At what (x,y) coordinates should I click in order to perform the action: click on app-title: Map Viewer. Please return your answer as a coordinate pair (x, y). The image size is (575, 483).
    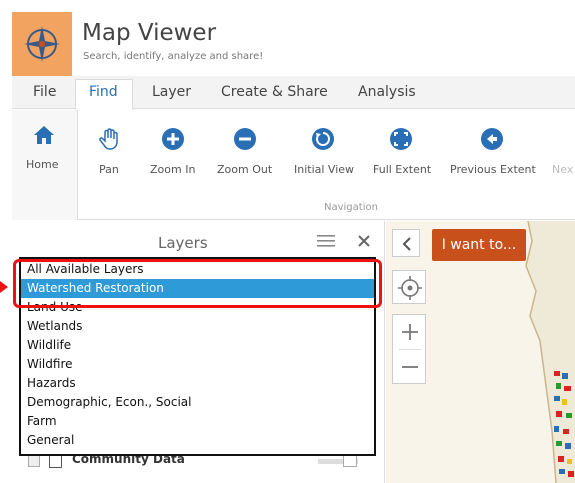
    Looking at the image, I should click on (149, 33).